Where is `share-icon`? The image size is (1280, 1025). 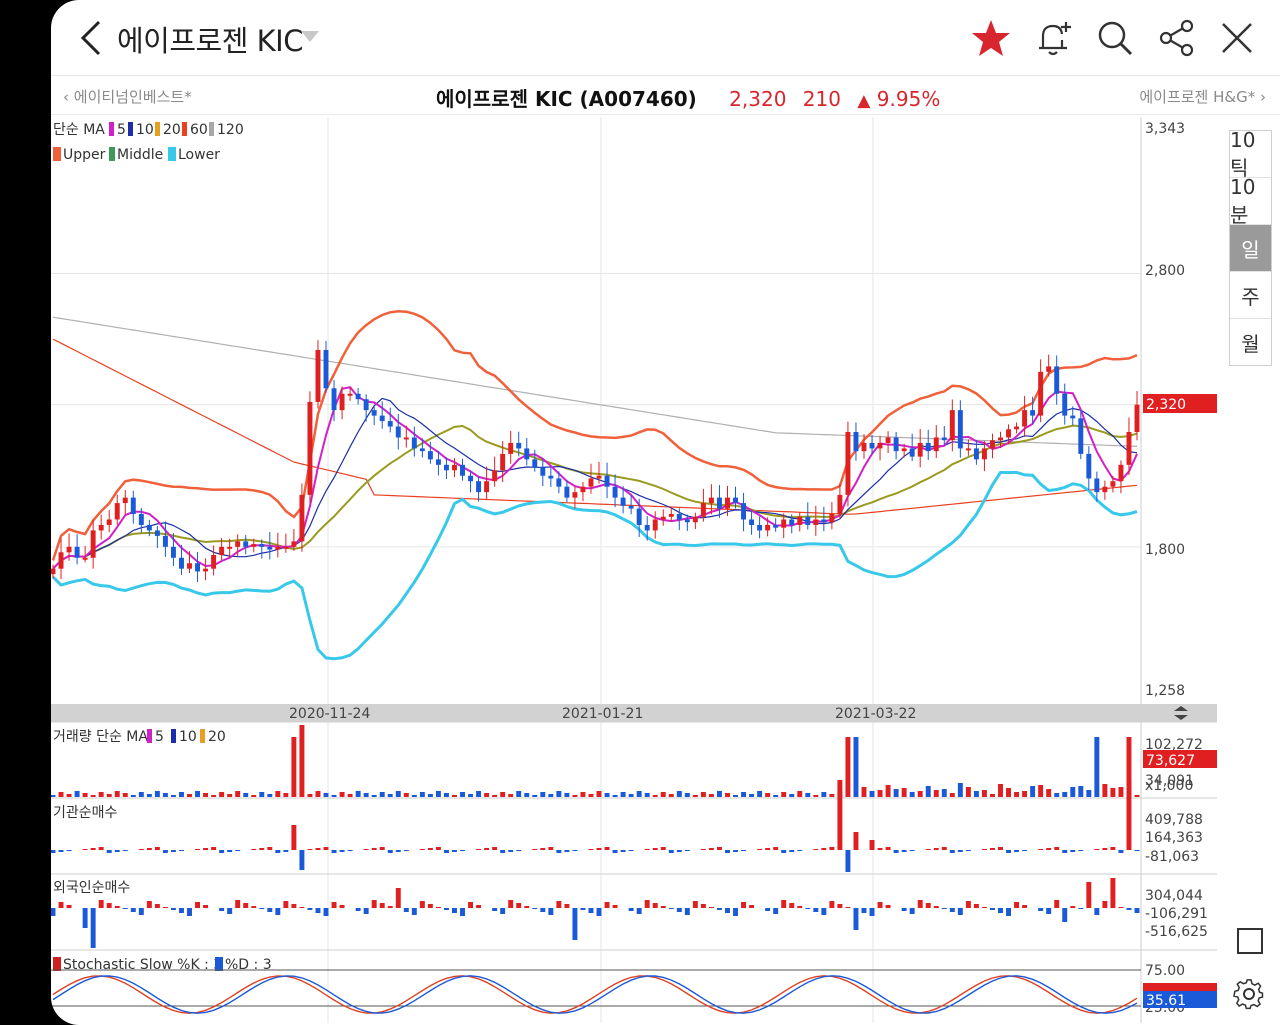 share-icon is located at coordinates (1177, 38).